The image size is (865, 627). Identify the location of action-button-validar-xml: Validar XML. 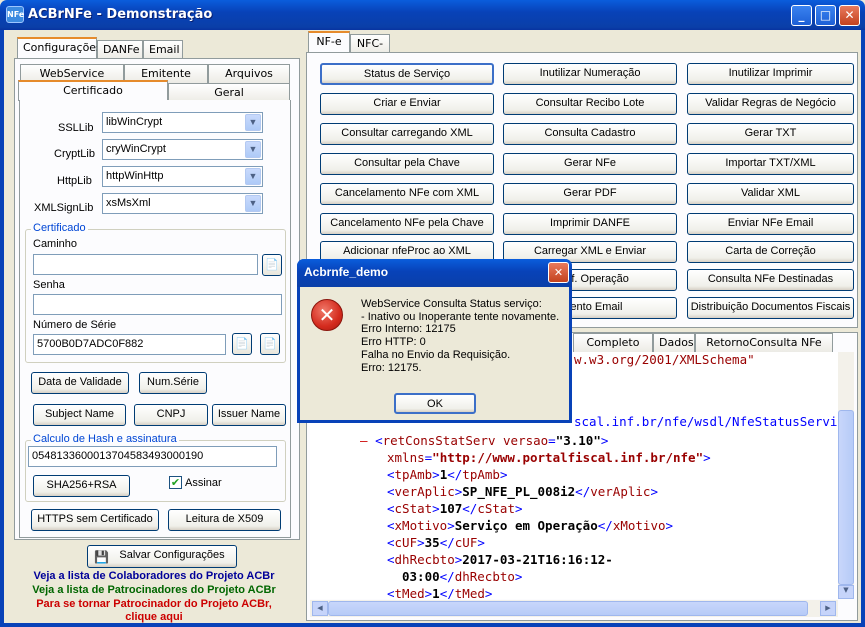
(770, 194).